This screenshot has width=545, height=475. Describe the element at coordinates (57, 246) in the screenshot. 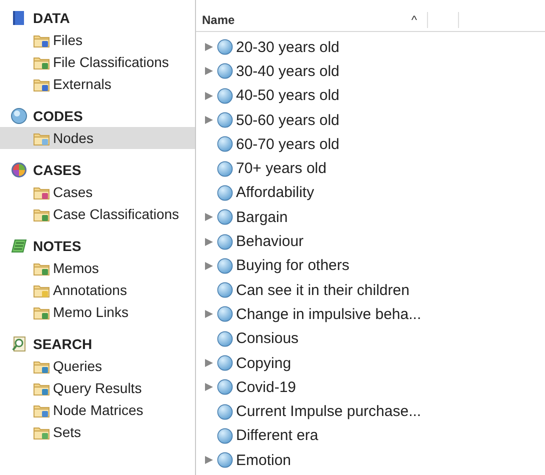

I see `section-heading: NOTES` at that location.